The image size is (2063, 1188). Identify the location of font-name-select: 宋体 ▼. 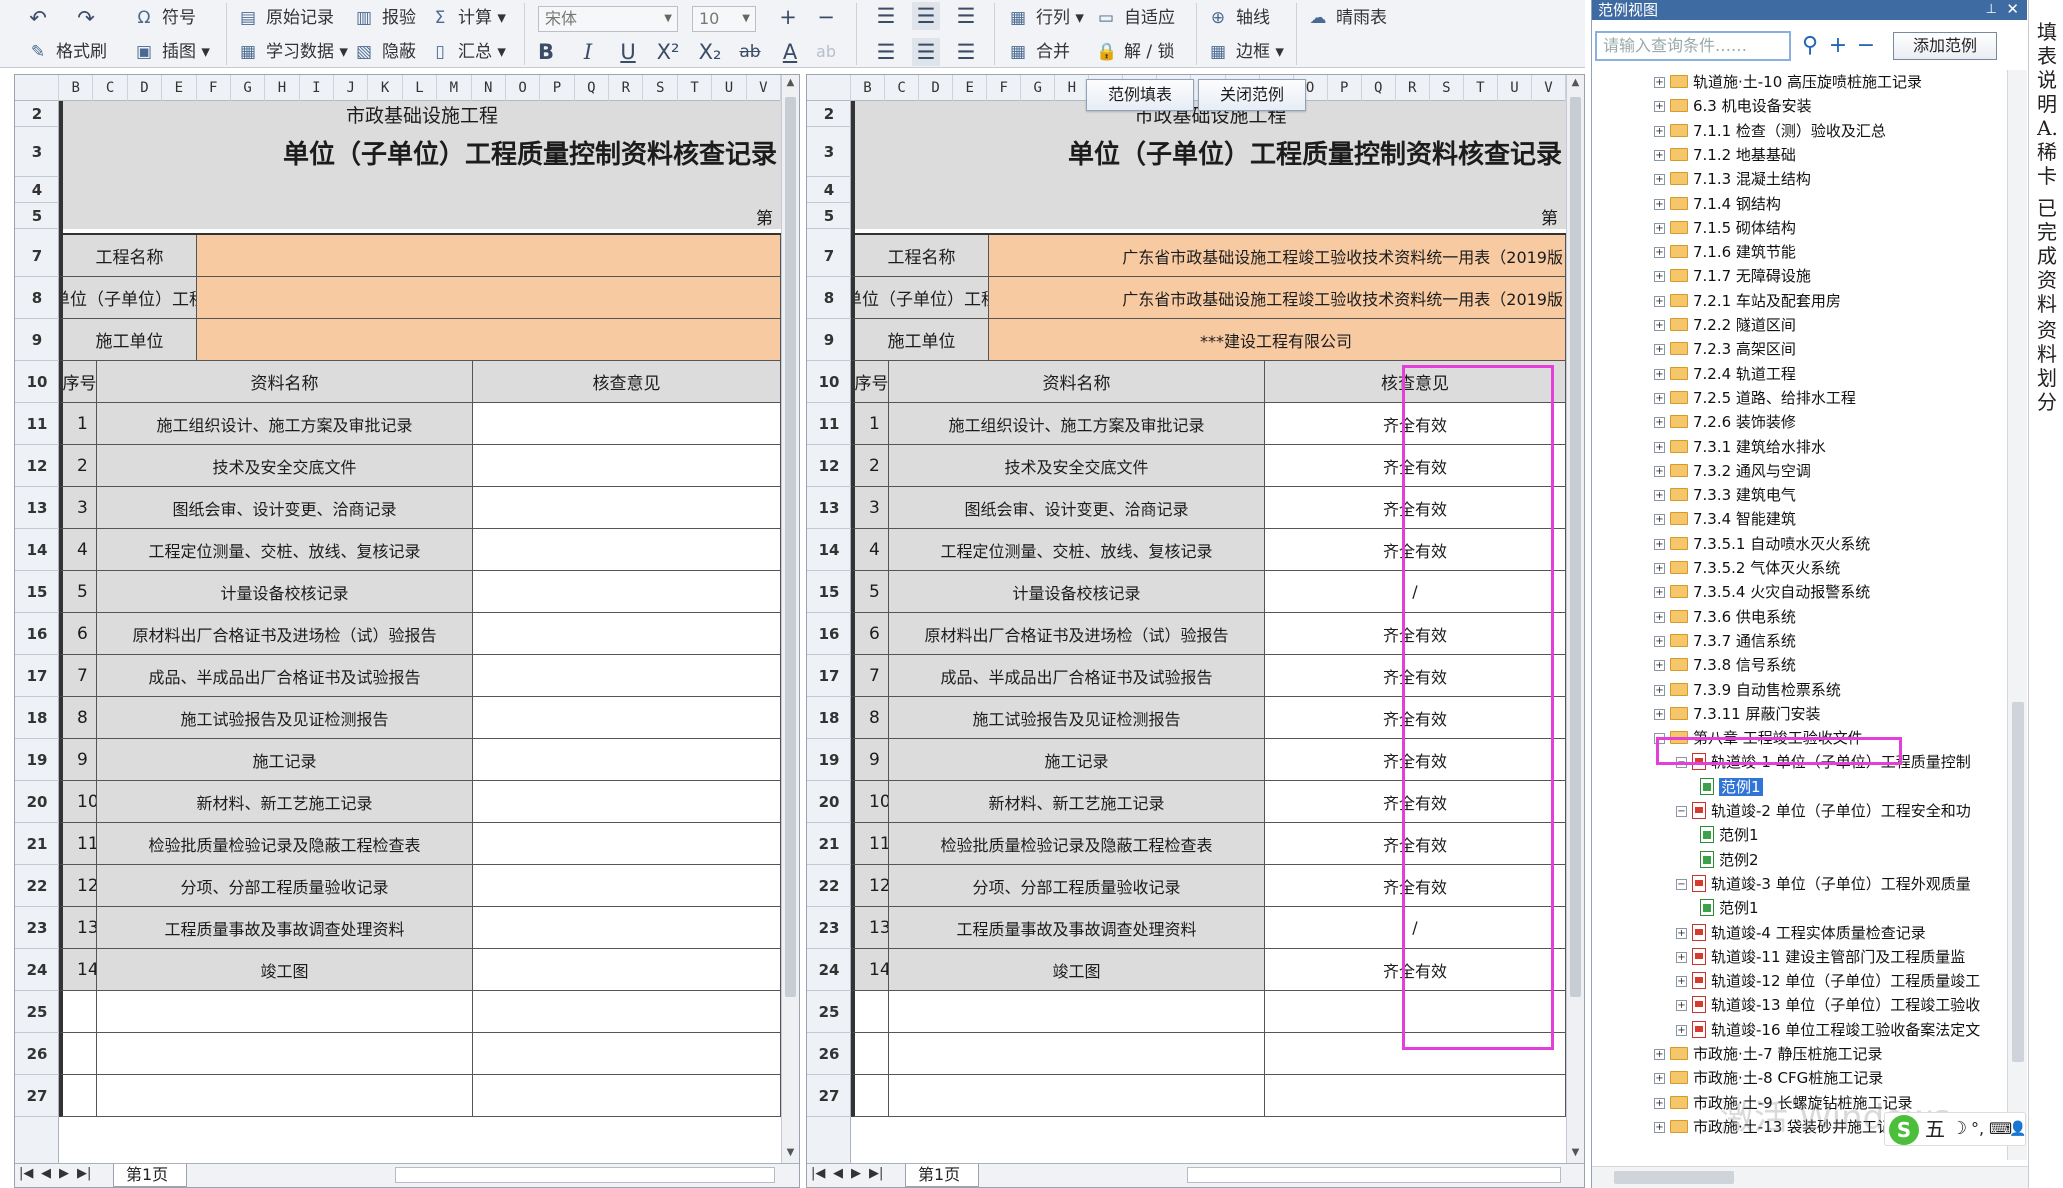
(608, 19).